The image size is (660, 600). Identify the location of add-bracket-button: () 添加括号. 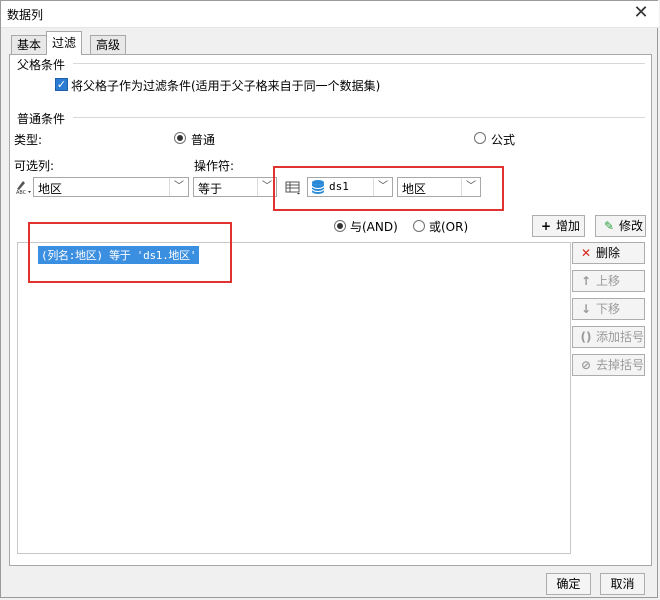
(608, 337).